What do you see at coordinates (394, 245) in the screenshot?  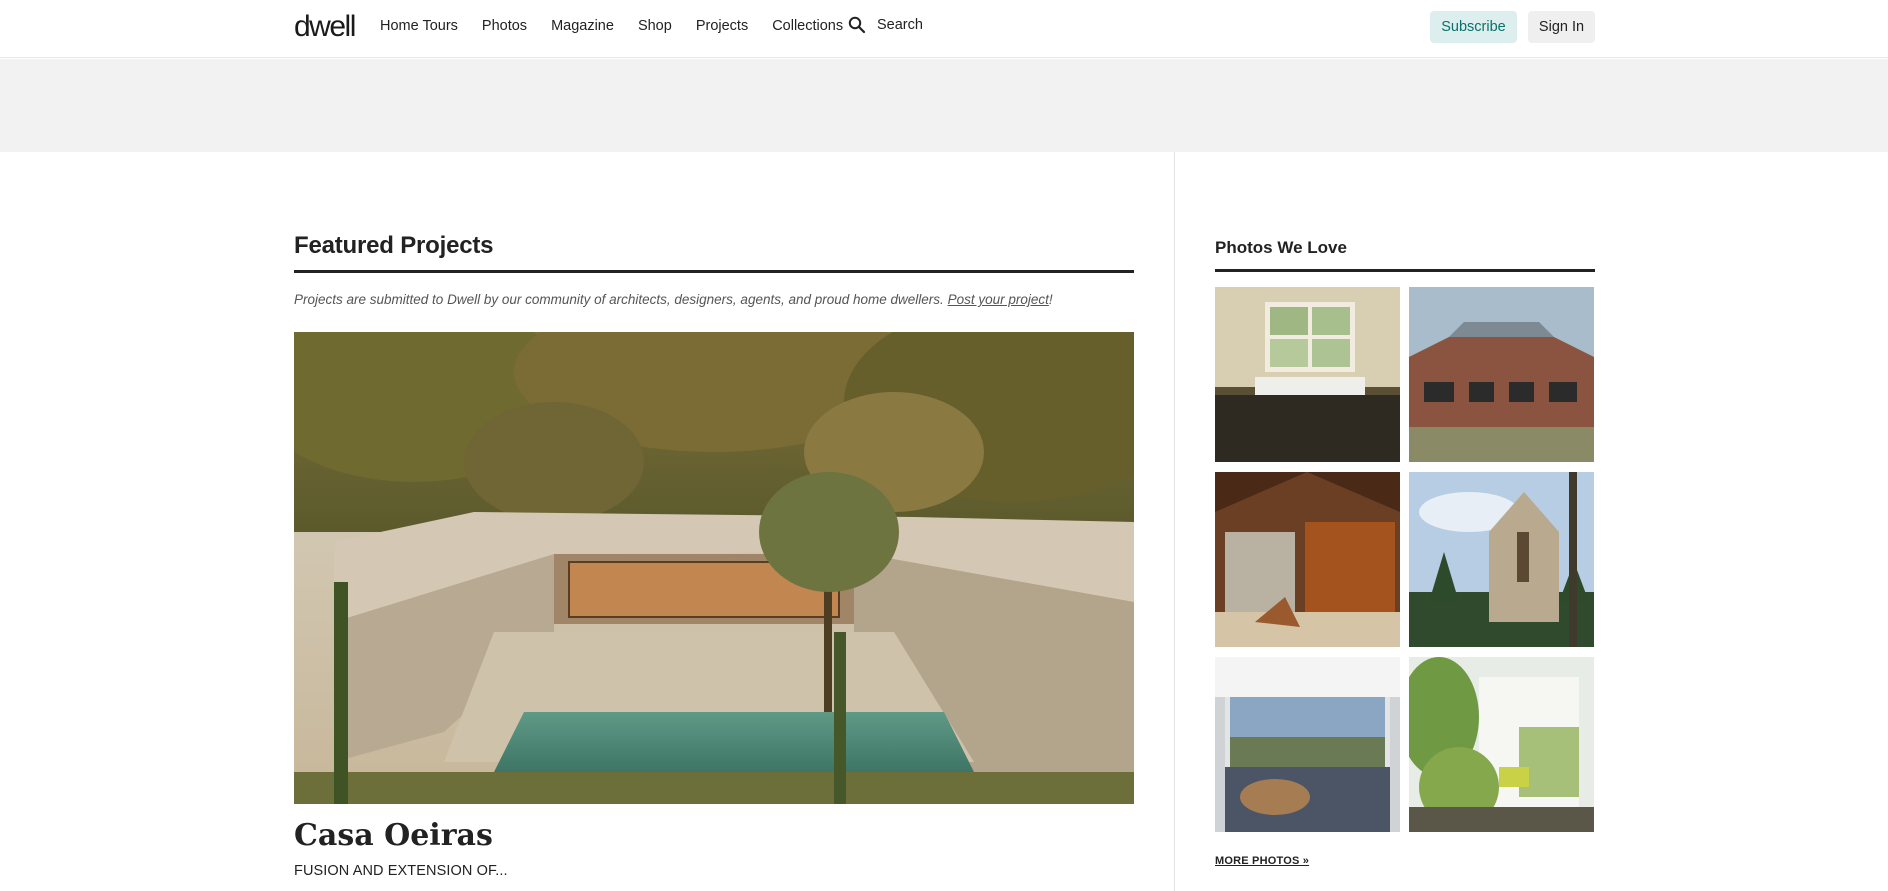 I see `featured-projects-title: Featured Projects` at bounding box center [394, 245].